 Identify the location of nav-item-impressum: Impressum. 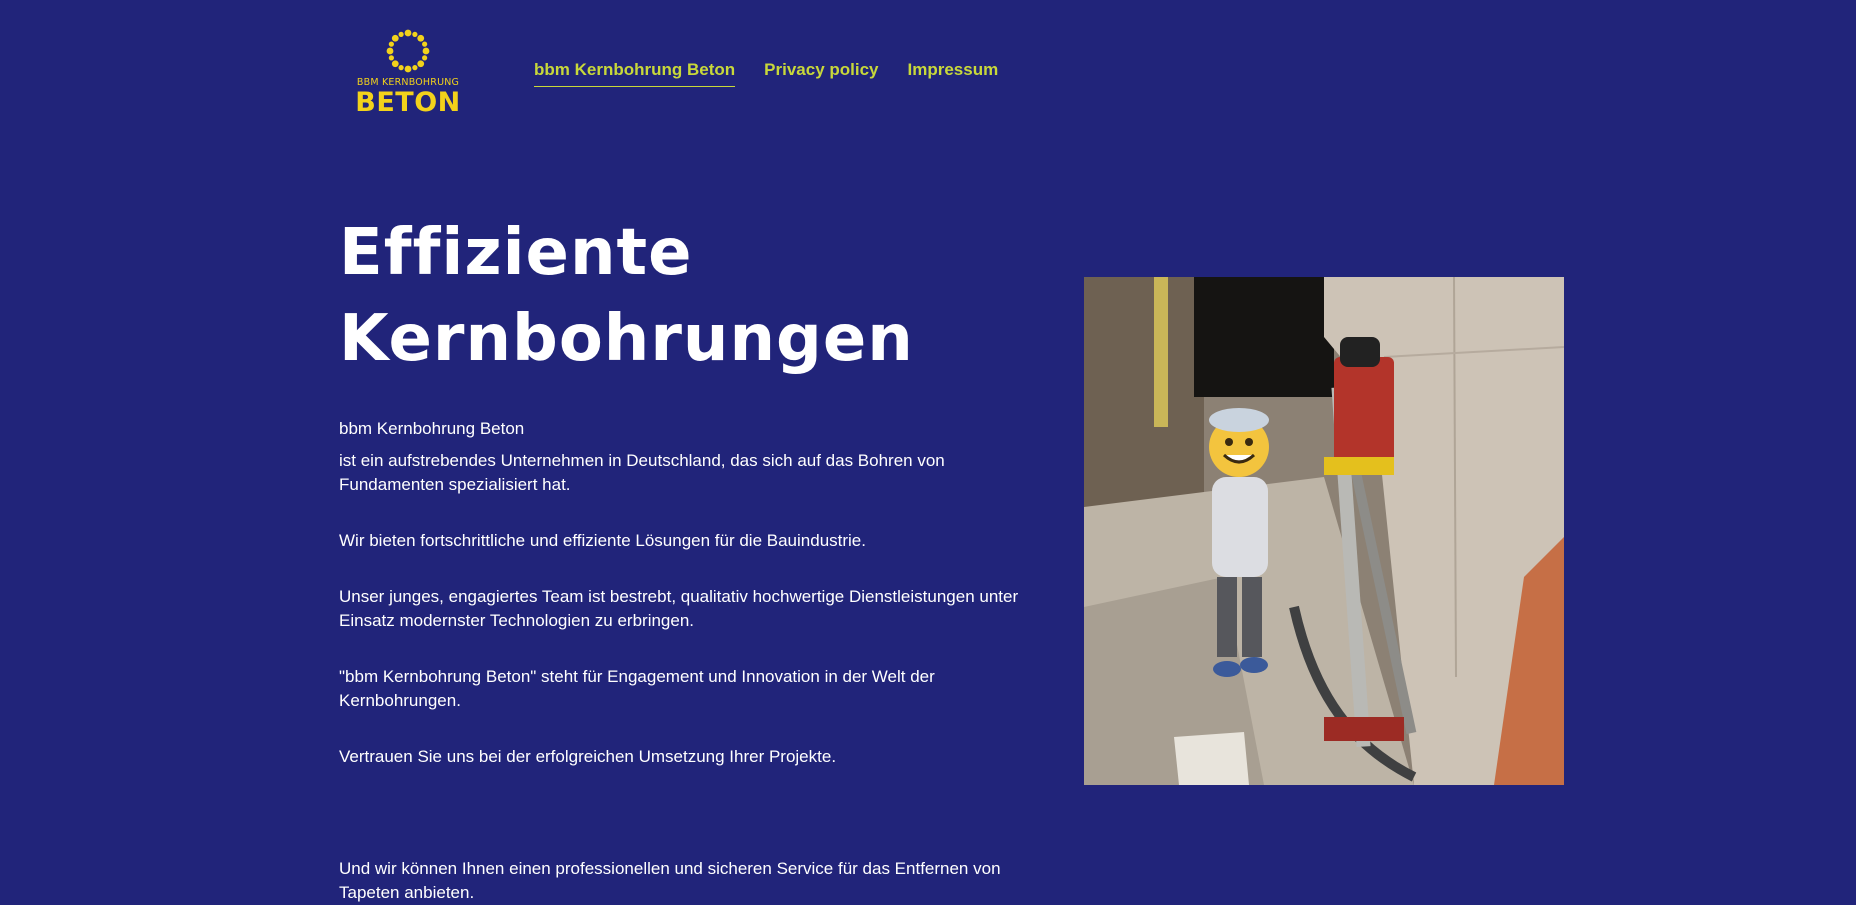
(953, 72).